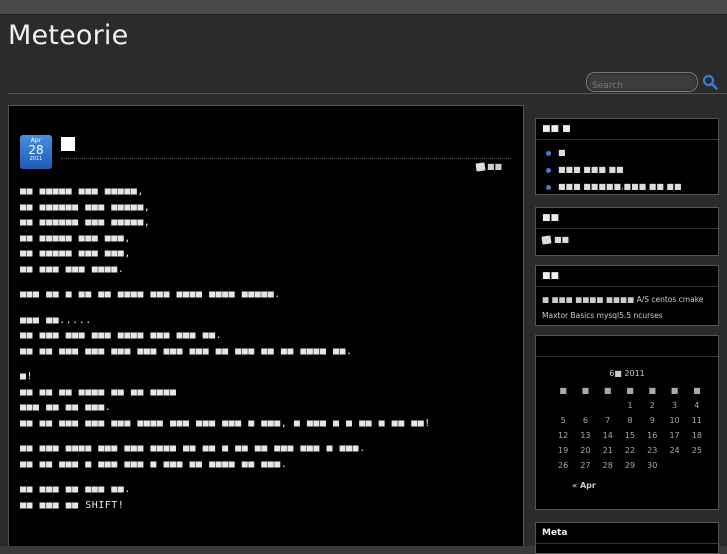 The height and width of the screenshot is (554, 727). I want to click on calendar-table: ■ ■ ■ ■ ■ ■ ■ 1 2 3 4 5 6 7 8 9 10 11 12, so click(630, 428).